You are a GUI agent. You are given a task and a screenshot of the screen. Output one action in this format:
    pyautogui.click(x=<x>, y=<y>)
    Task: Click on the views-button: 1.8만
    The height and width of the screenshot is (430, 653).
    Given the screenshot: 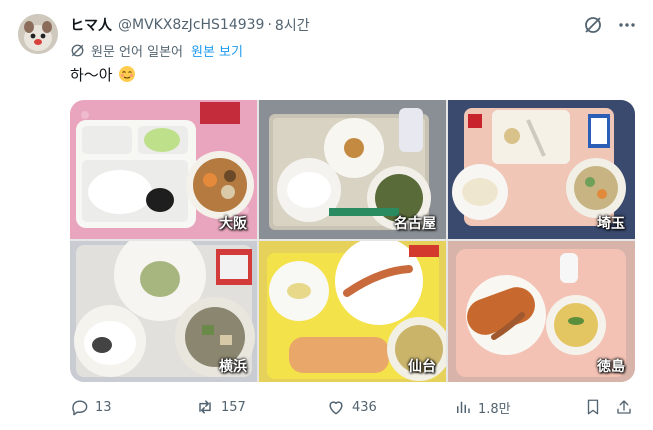 What is the action you would take?
    pyautogui.click(x=482, y=407)
    